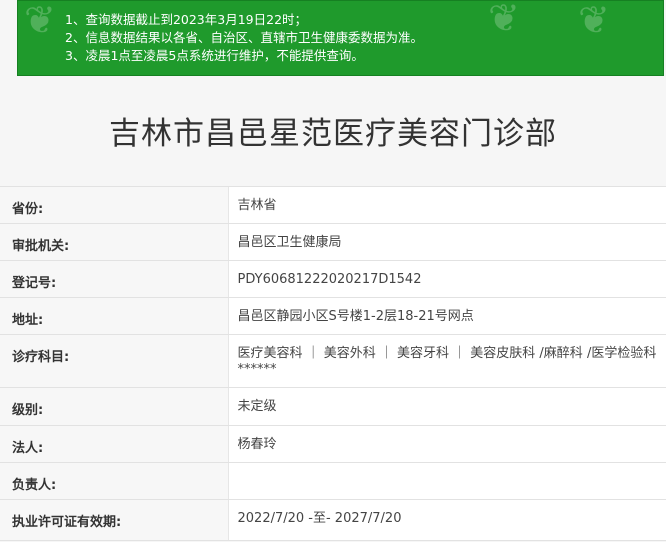  I want to click on table-row: 法人: 杨春玲, so click(333, 444).